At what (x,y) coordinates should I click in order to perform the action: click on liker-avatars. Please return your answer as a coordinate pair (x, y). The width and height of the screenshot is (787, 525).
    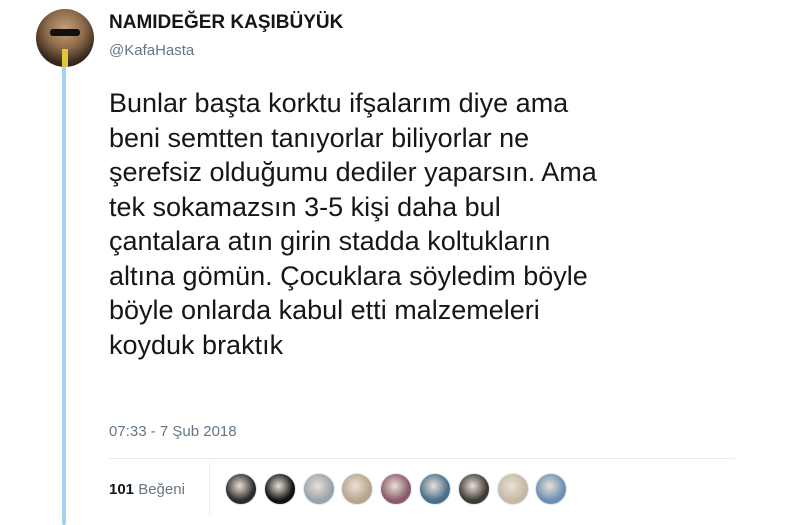
    Looking at the image, I should click on (399, 489).